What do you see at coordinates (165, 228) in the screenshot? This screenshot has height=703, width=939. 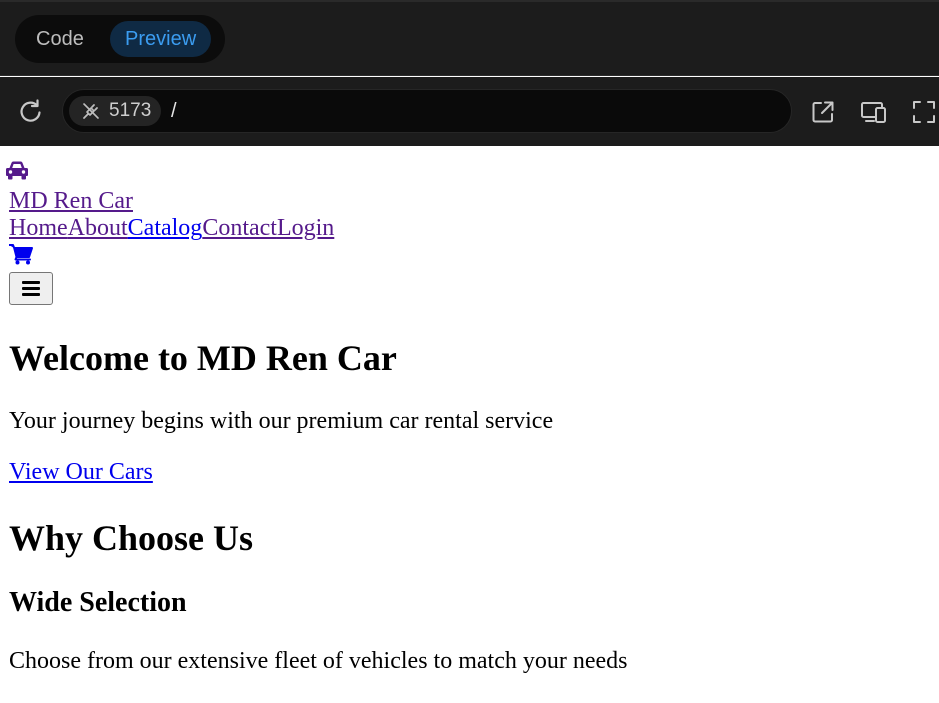 I see `nav-catalog: Catalog` at bounding box center [165, 228].